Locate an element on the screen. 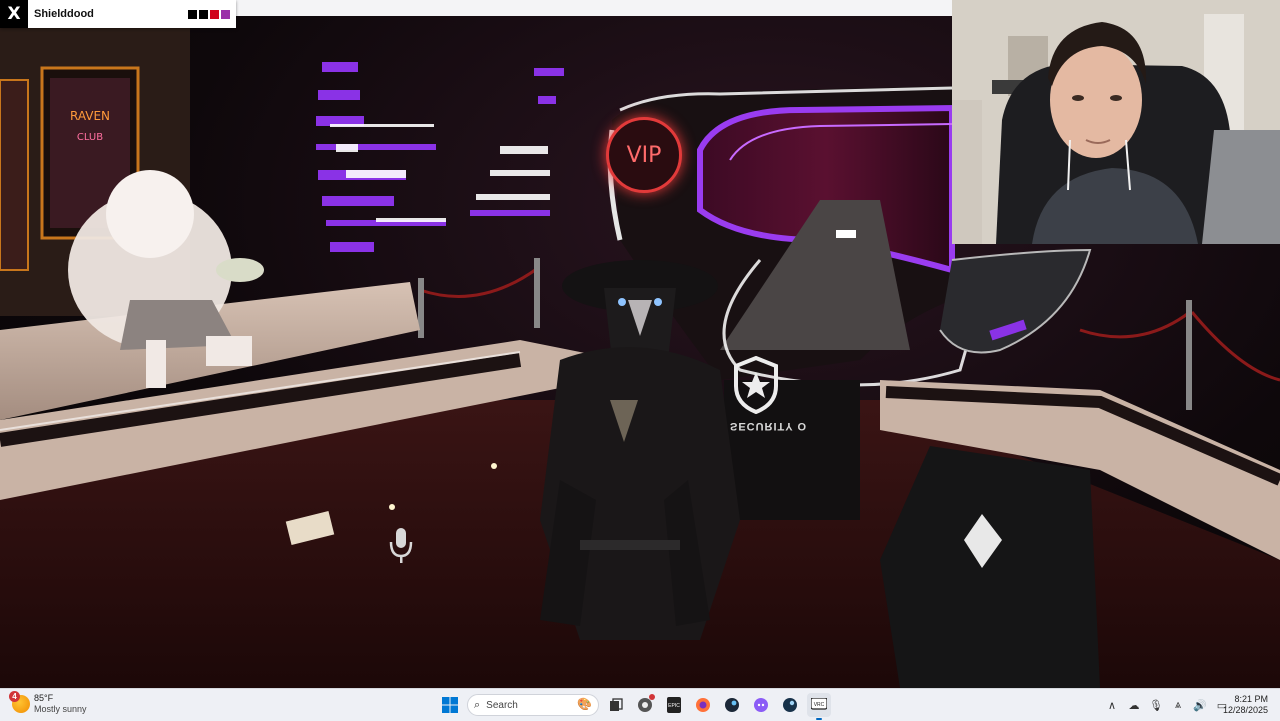  svg-text: VRC is located at coordinates (819, 705).